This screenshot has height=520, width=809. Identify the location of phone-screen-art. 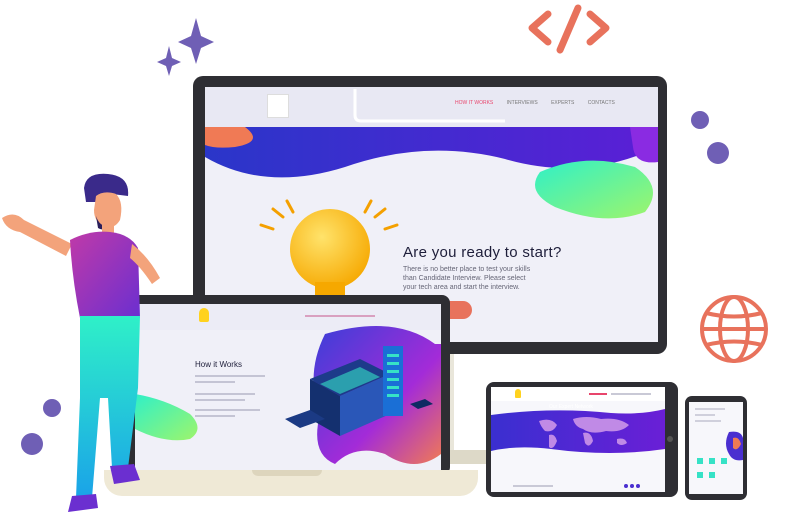
(719, 443).